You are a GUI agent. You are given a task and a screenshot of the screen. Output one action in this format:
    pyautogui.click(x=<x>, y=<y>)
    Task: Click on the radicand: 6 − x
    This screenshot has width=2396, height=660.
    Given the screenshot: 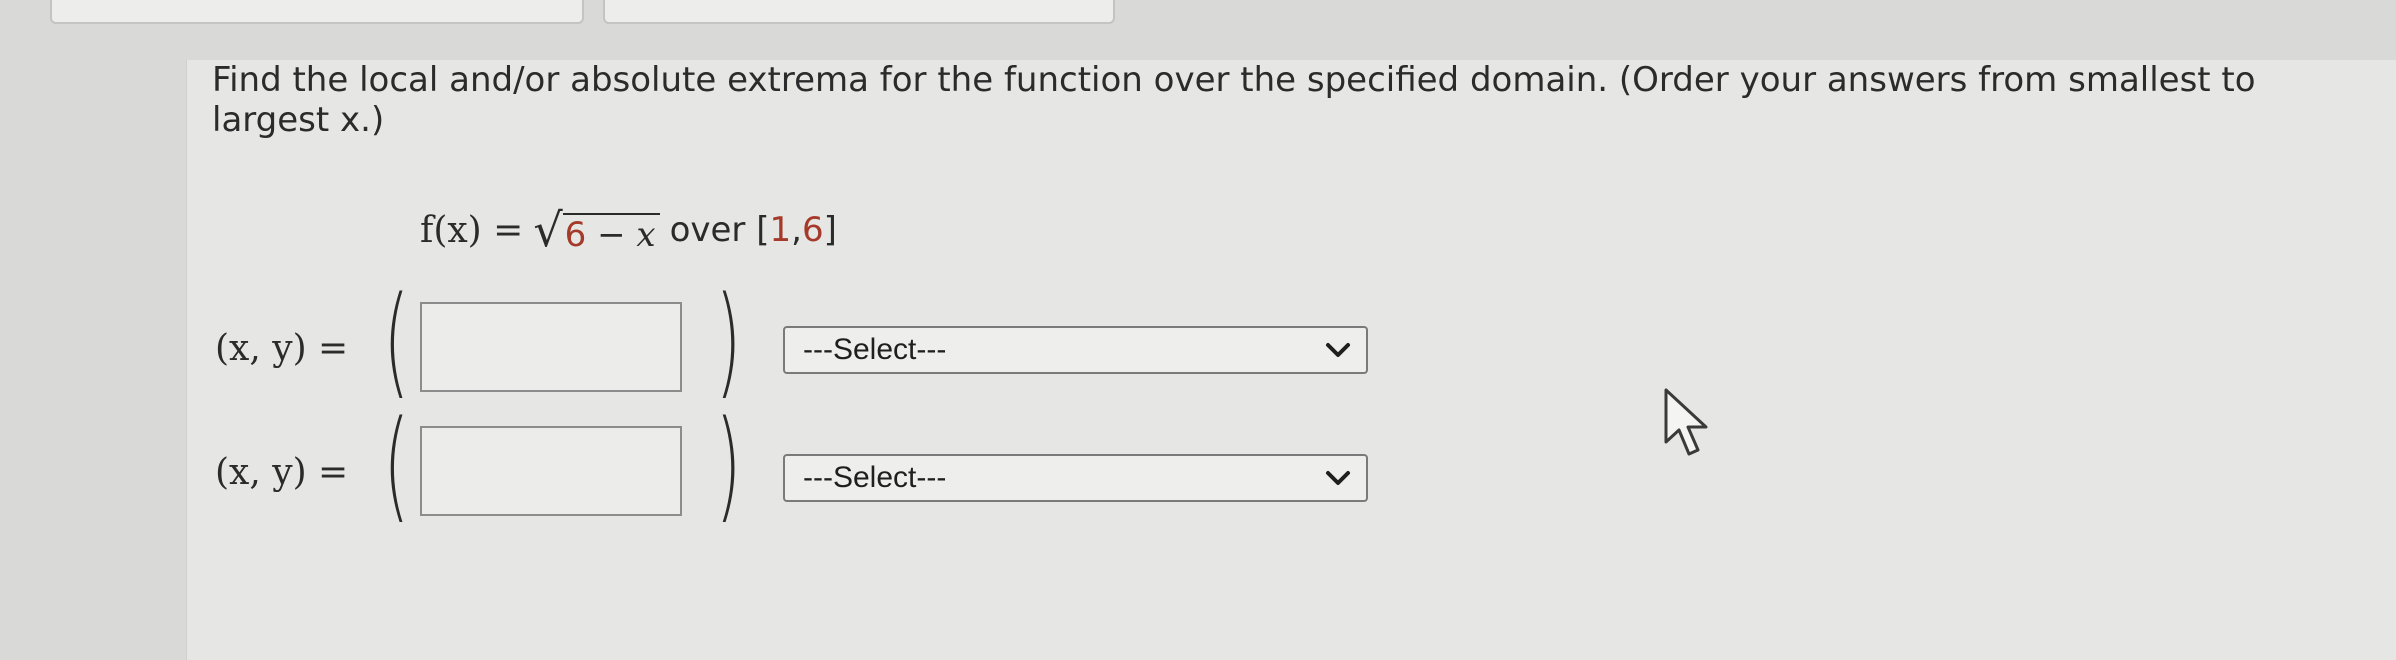 What is the action you would take?
    pyautogui.click(x=611, y=234)
    